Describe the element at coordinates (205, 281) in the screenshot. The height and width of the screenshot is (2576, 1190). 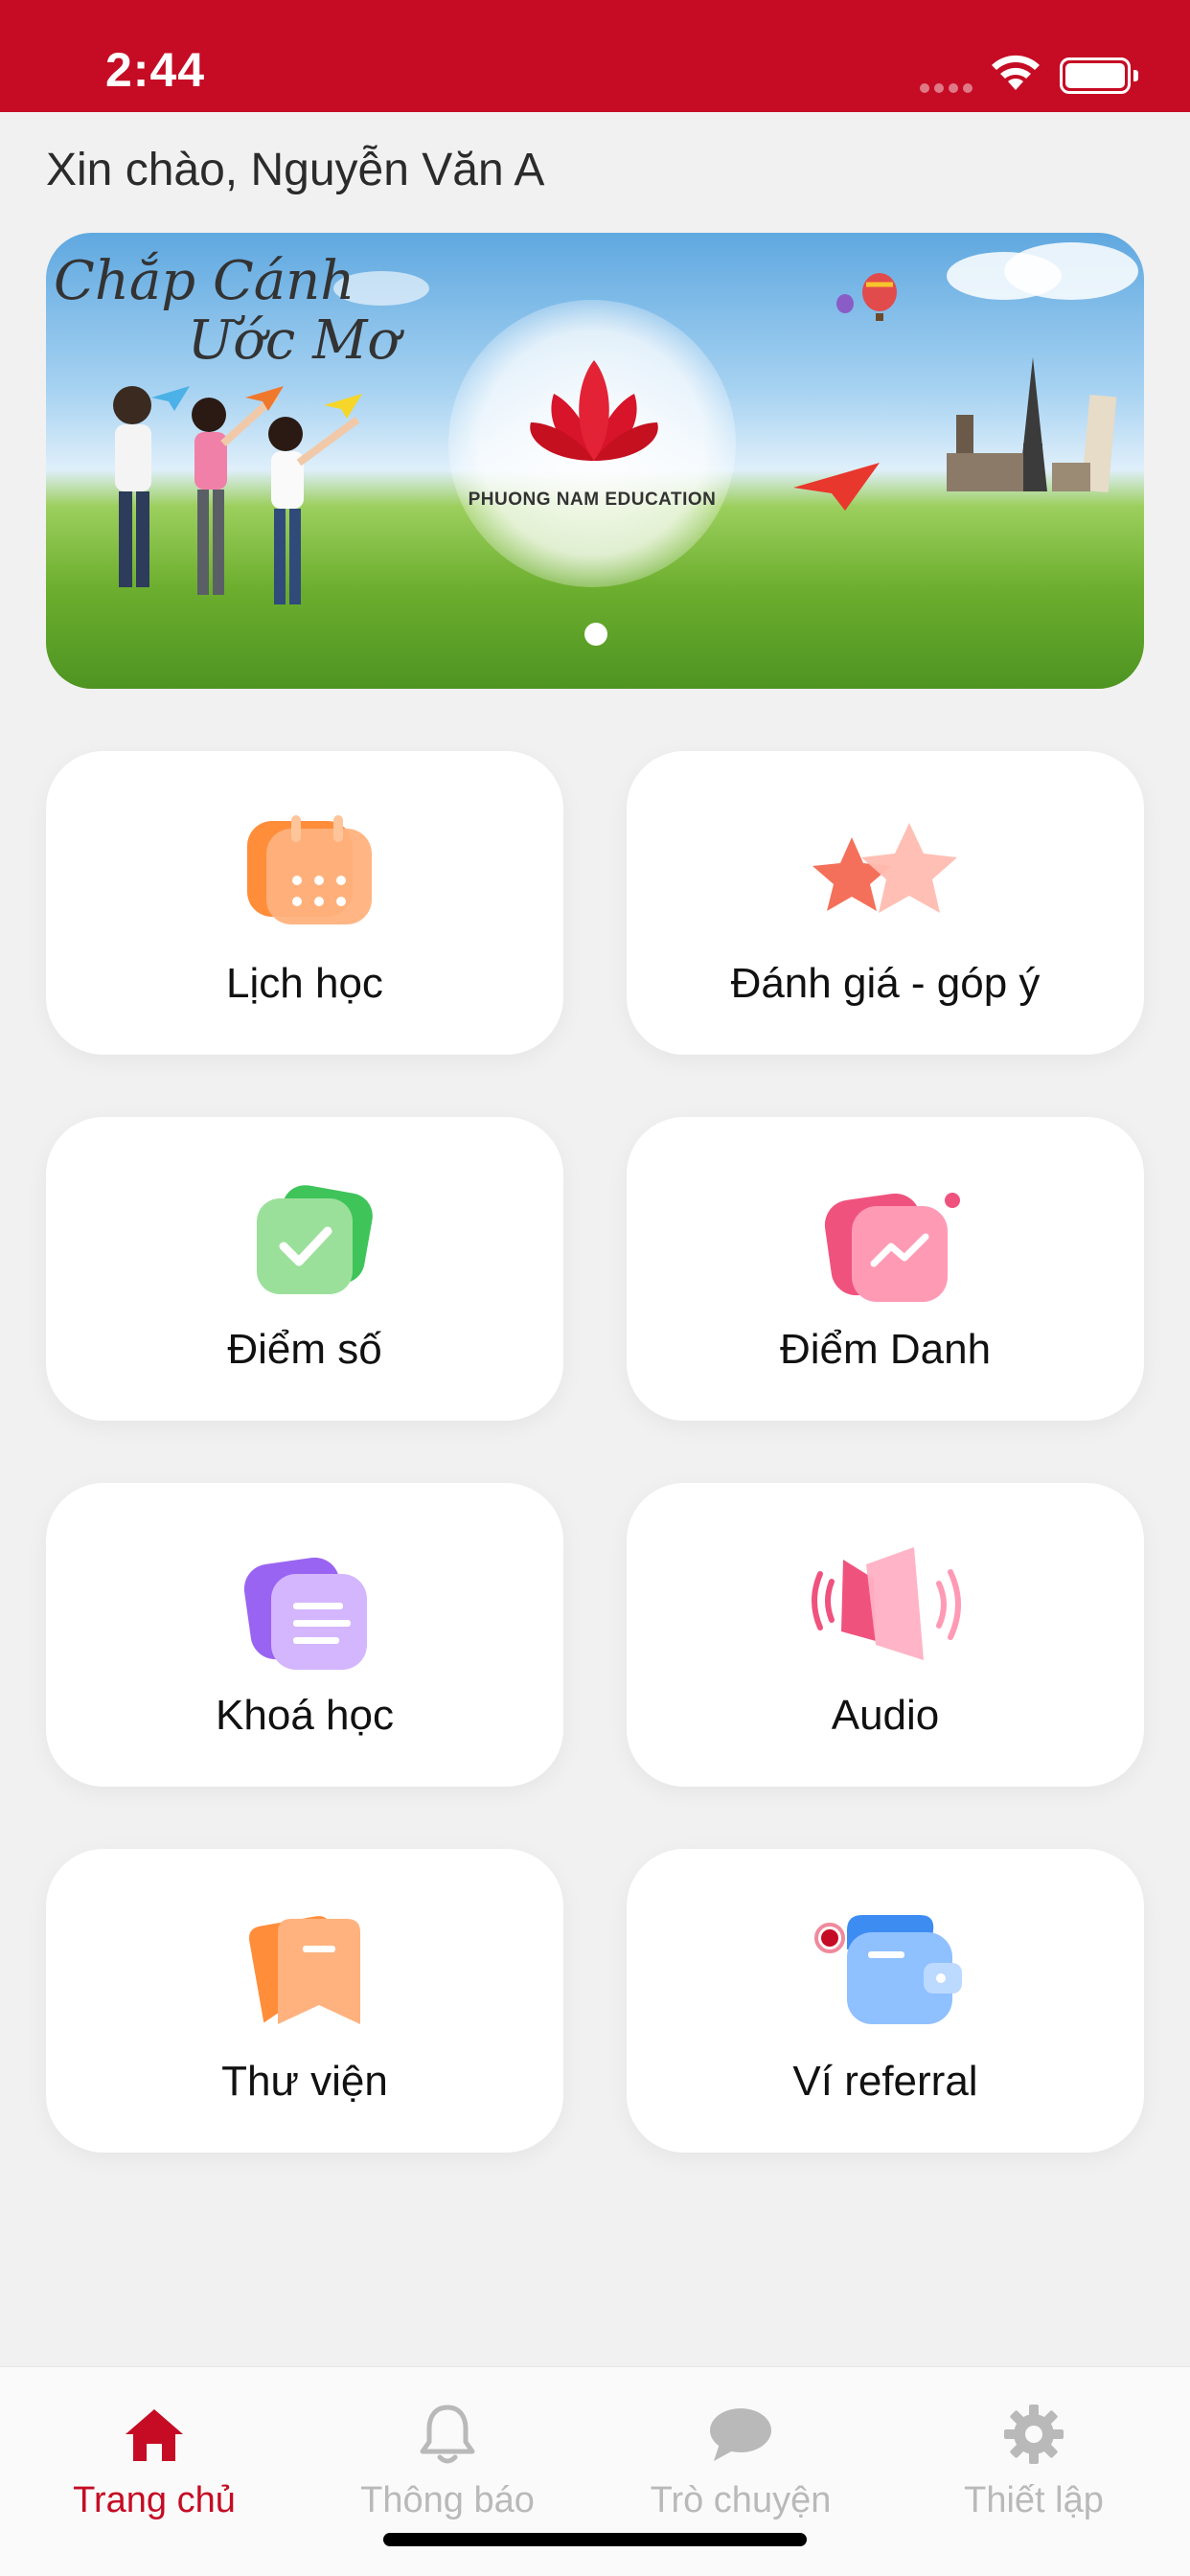
I see `banner-slogan-line1: Chắp Cánh` at that location.